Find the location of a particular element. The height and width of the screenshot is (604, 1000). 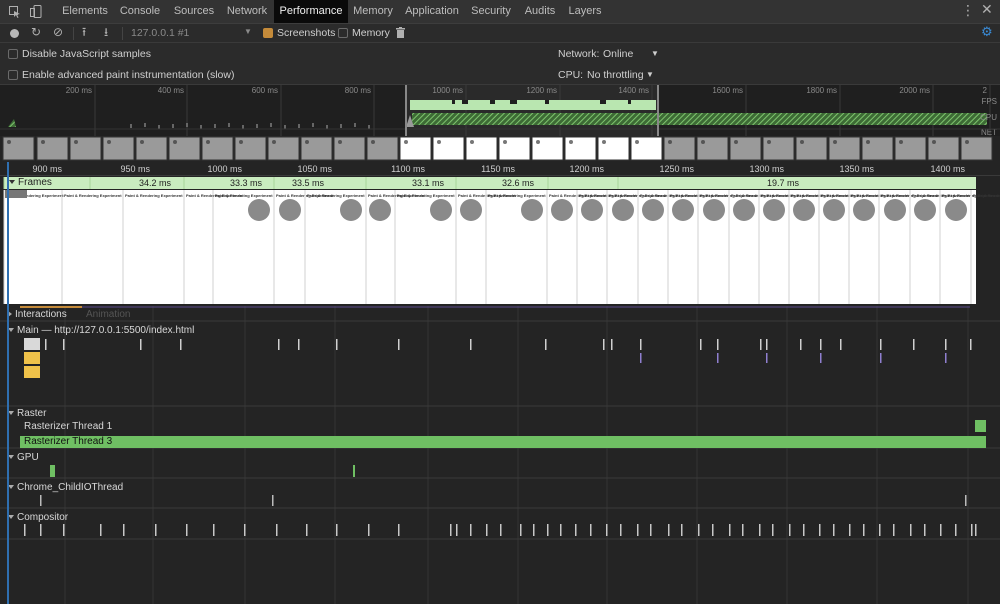

collapse-triangle-icon is located at coordinates (12, 182).